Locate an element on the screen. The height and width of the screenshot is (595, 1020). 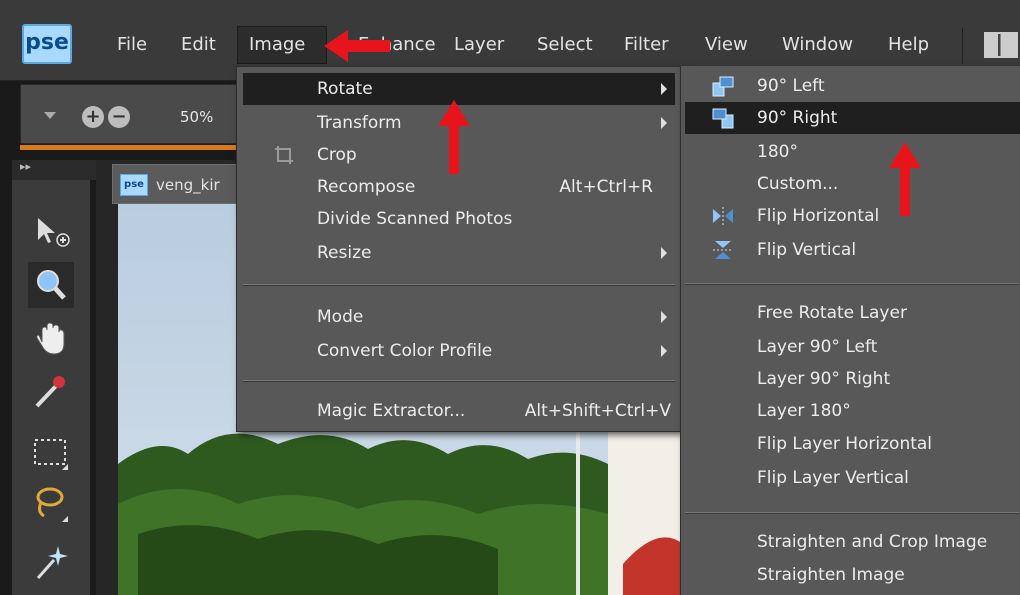
menu-item-label: 90° Right is located at coordinates (797, 118).